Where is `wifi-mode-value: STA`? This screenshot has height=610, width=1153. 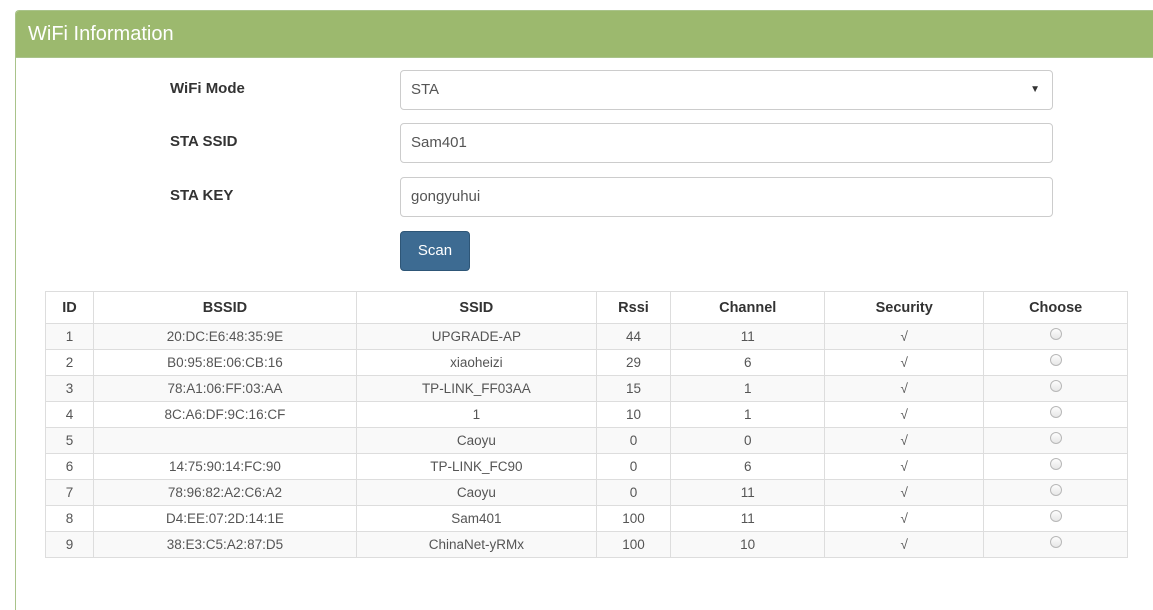 wifi-mode-value: STA is located at coordinates (425, 89).